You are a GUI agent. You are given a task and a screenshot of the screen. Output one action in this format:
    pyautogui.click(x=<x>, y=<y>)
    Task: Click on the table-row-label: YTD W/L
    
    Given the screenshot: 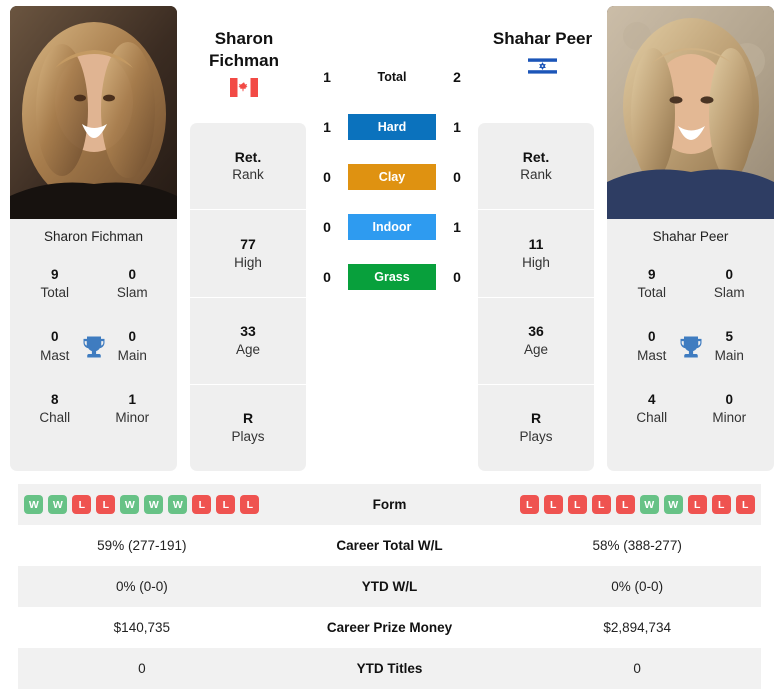 What is the action you would take?
    pyautogui.click(x=389, y=586)
    